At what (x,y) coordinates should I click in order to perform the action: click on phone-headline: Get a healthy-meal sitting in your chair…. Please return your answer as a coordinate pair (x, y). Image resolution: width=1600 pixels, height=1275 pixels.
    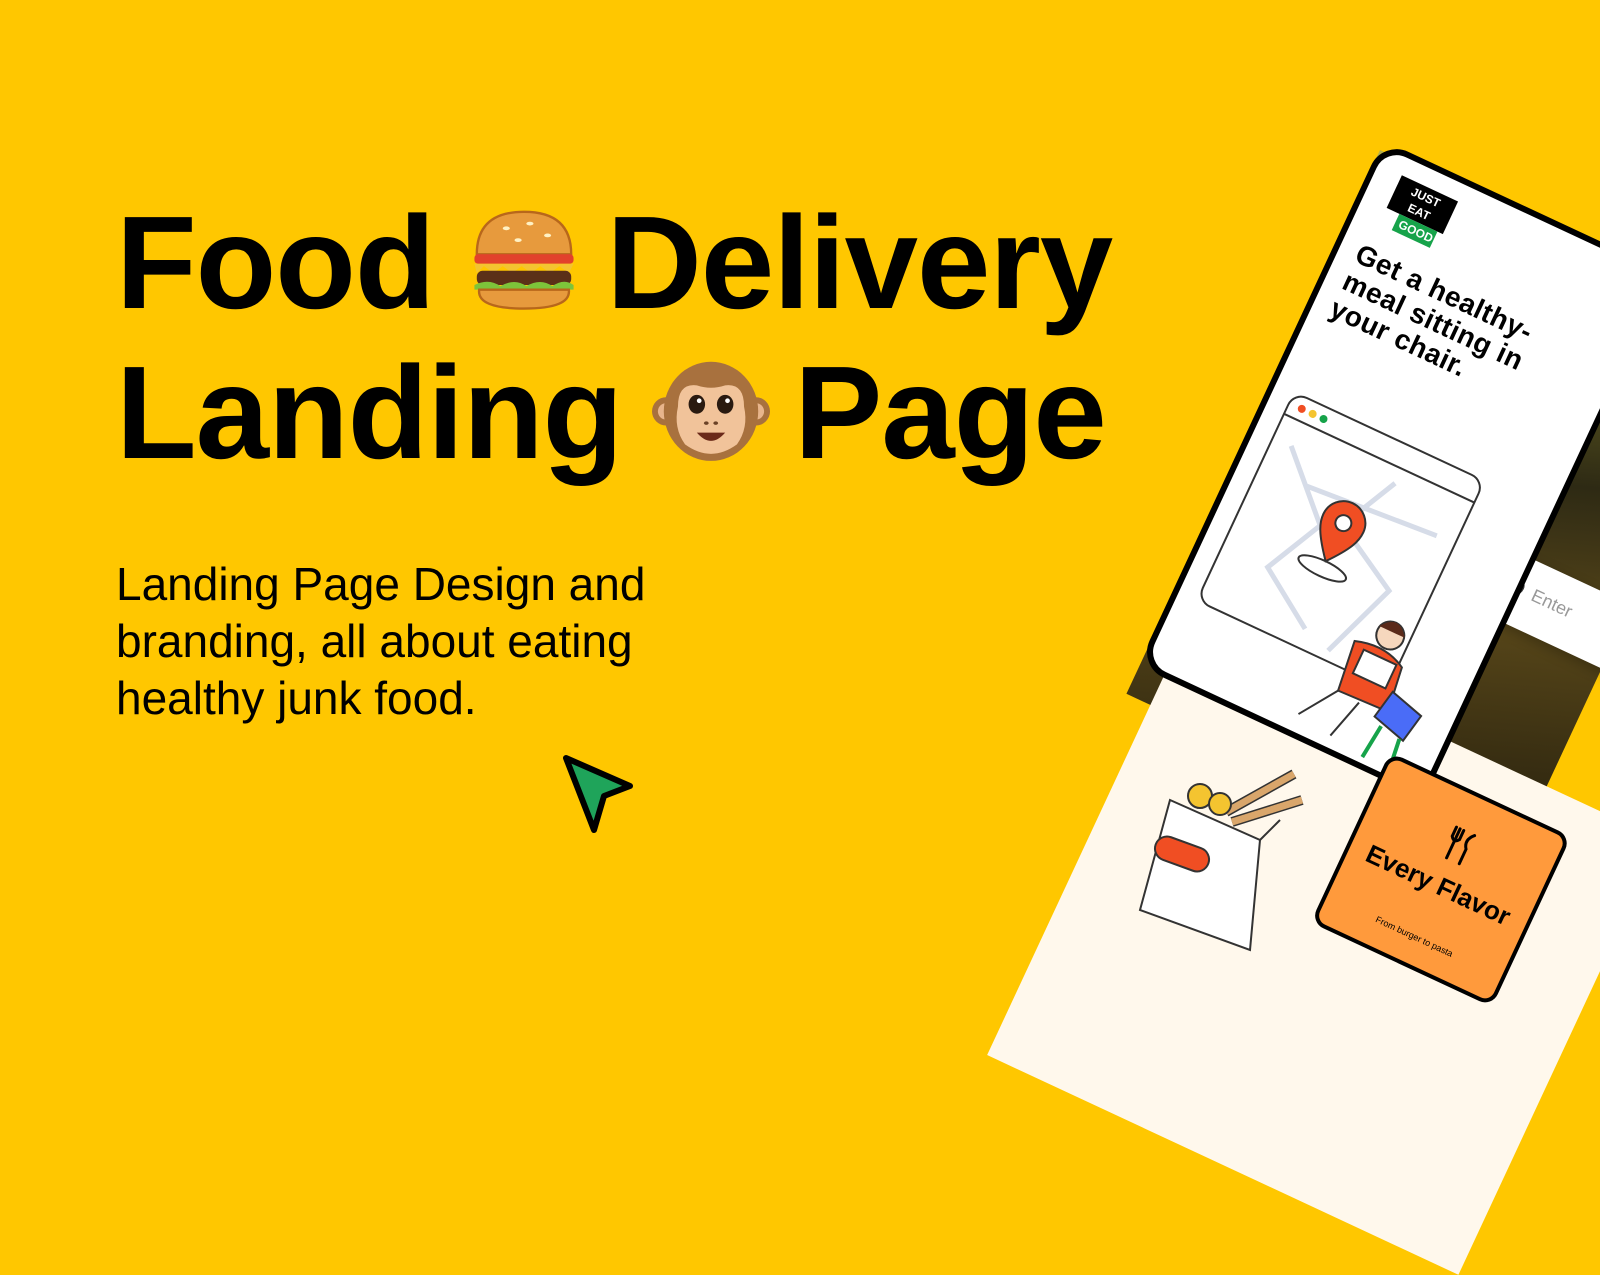
    Looking at the image, I should click on (1431, 310).